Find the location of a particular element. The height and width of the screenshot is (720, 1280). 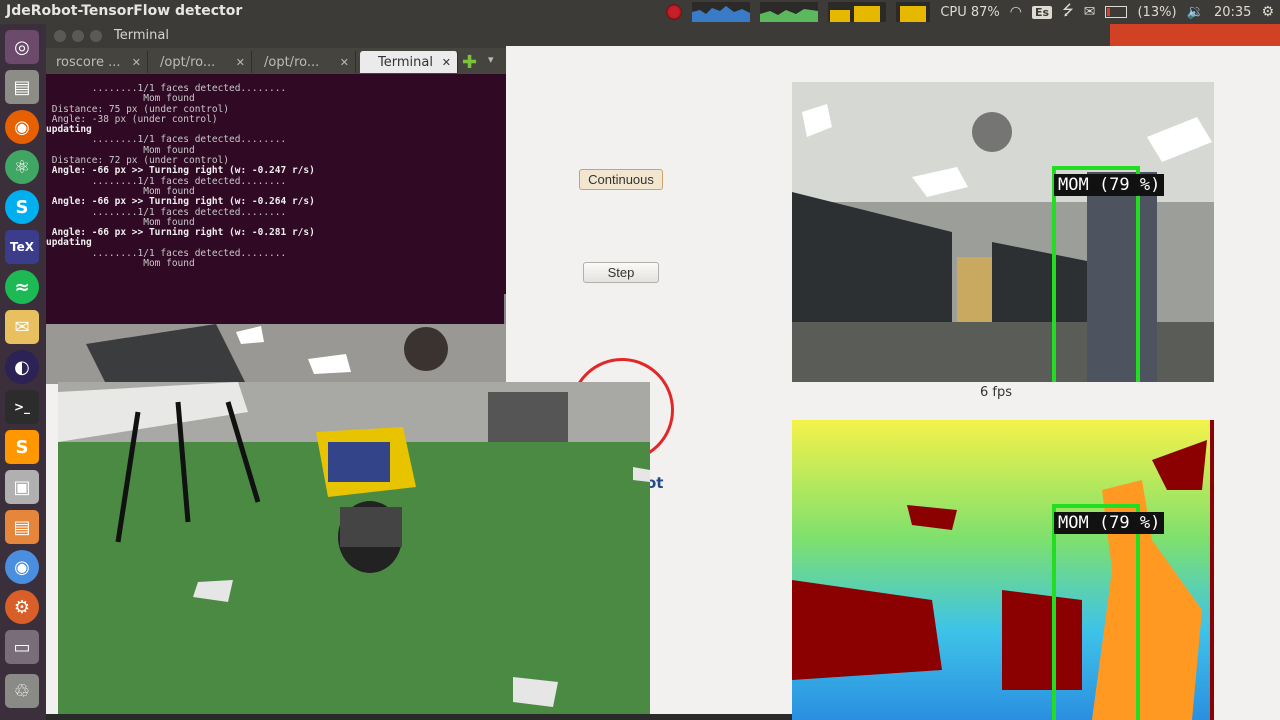

rgb-scene is located at coordinates (1003, 232).